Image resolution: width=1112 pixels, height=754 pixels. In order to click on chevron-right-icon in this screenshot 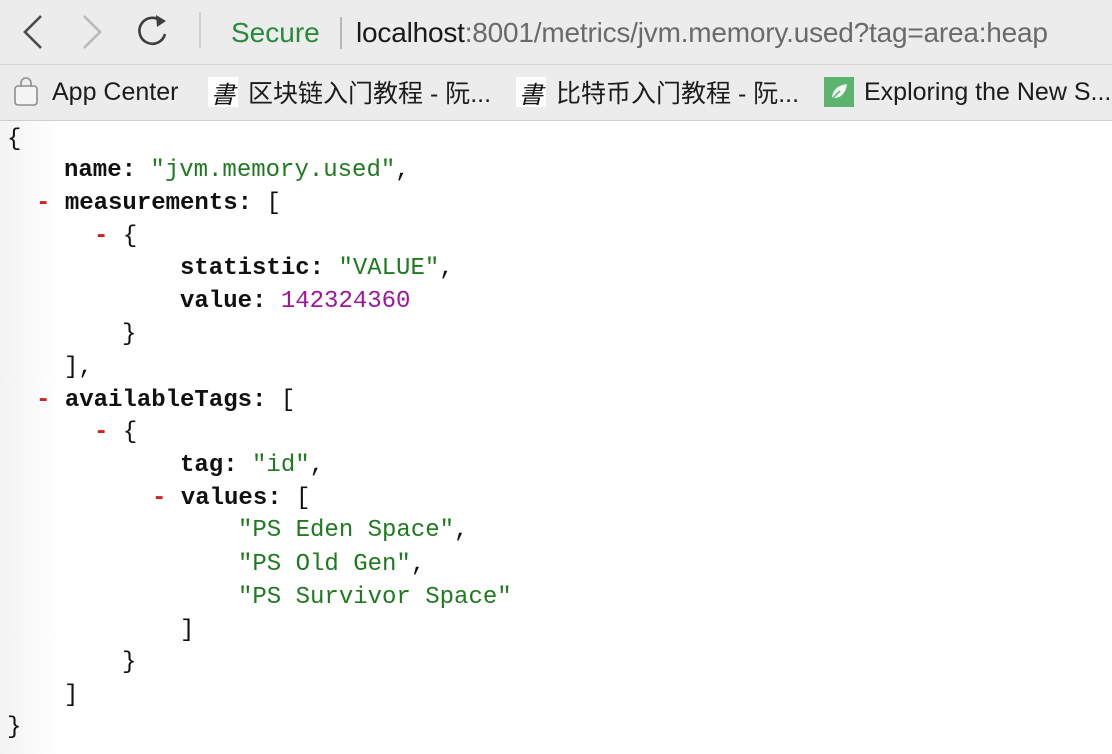, I will do `click(92, 32)`.